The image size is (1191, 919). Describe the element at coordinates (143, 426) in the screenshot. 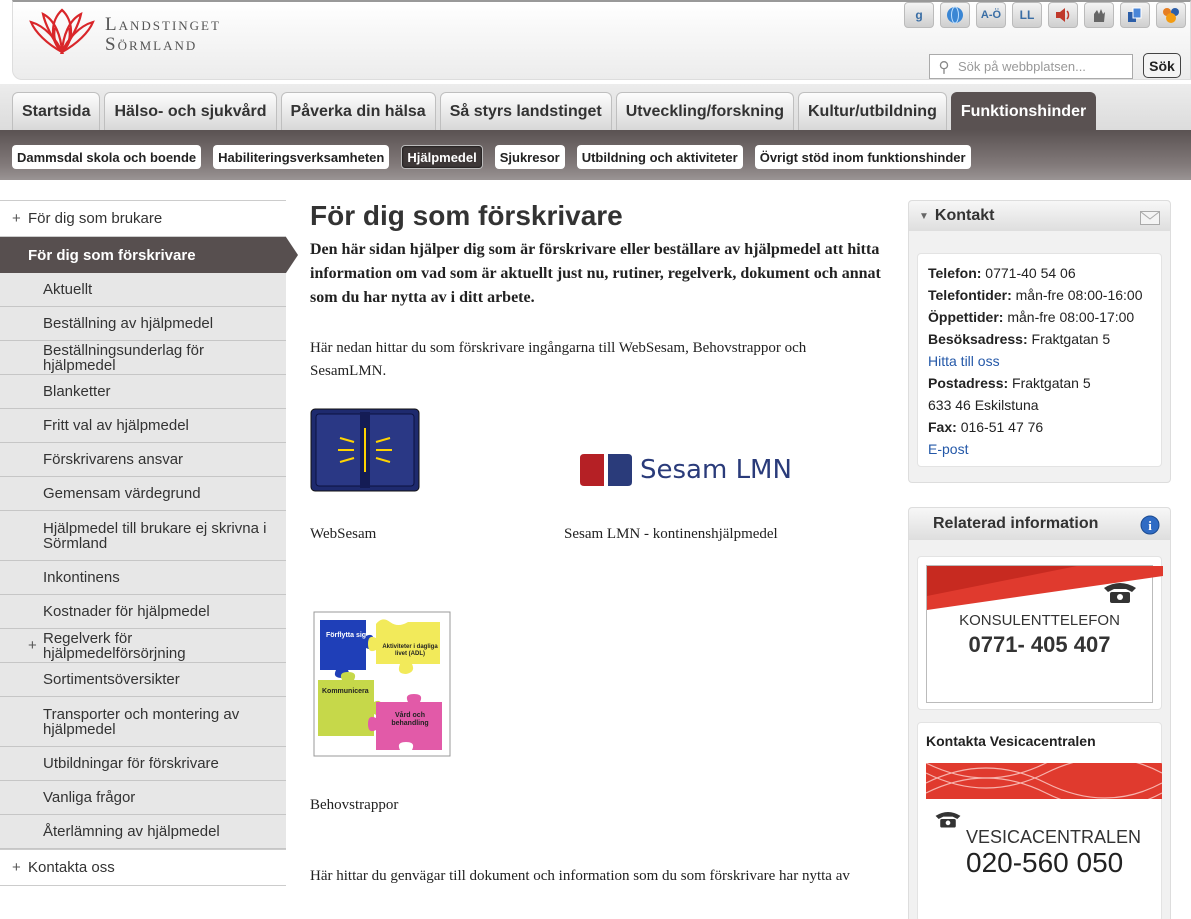

I see `menu-subitem: Fritt val av hjälpmedel` at that location.